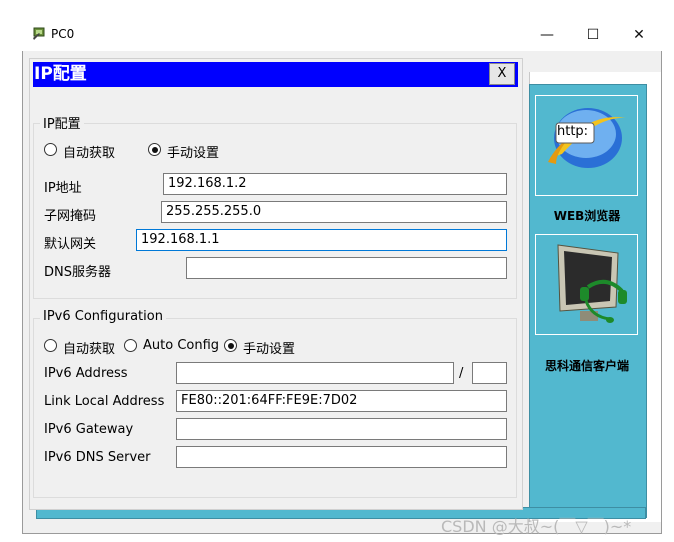  What do you see at coordinates (269, 347) in the screenshot?
I see `ipv6-static-label: 手动设置` at bounding box center [269, 347].